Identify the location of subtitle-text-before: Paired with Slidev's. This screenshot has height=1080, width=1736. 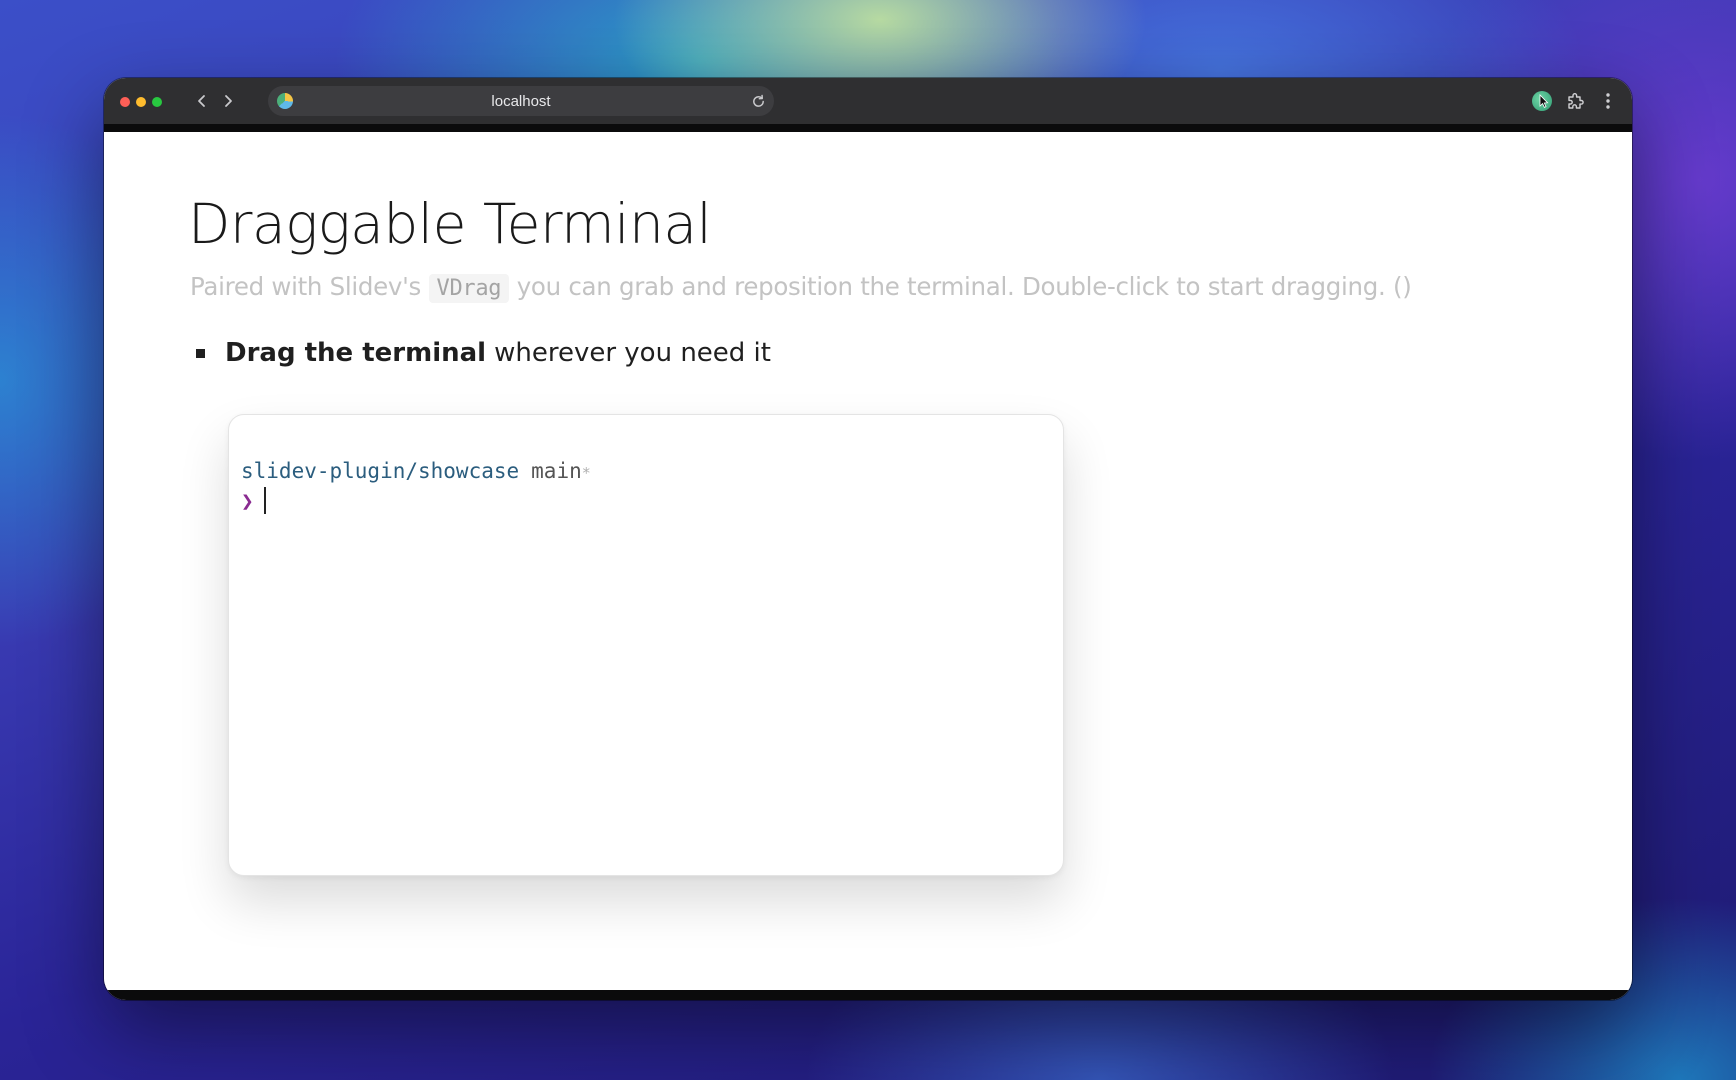
(305, 286).